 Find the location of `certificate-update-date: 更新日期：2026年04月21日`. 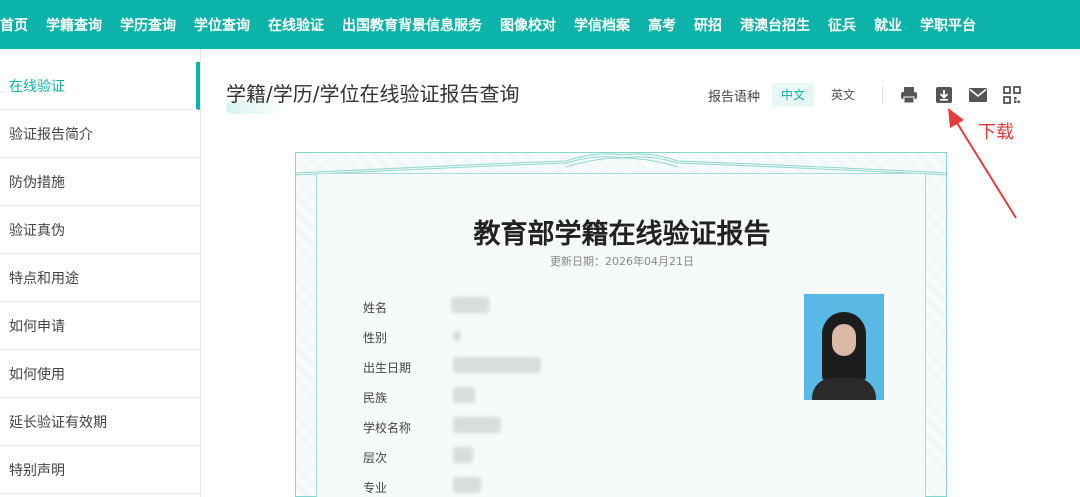

certificate-update-date: 更新日期：2026年04月21日 is located at coordinates (622, 261).